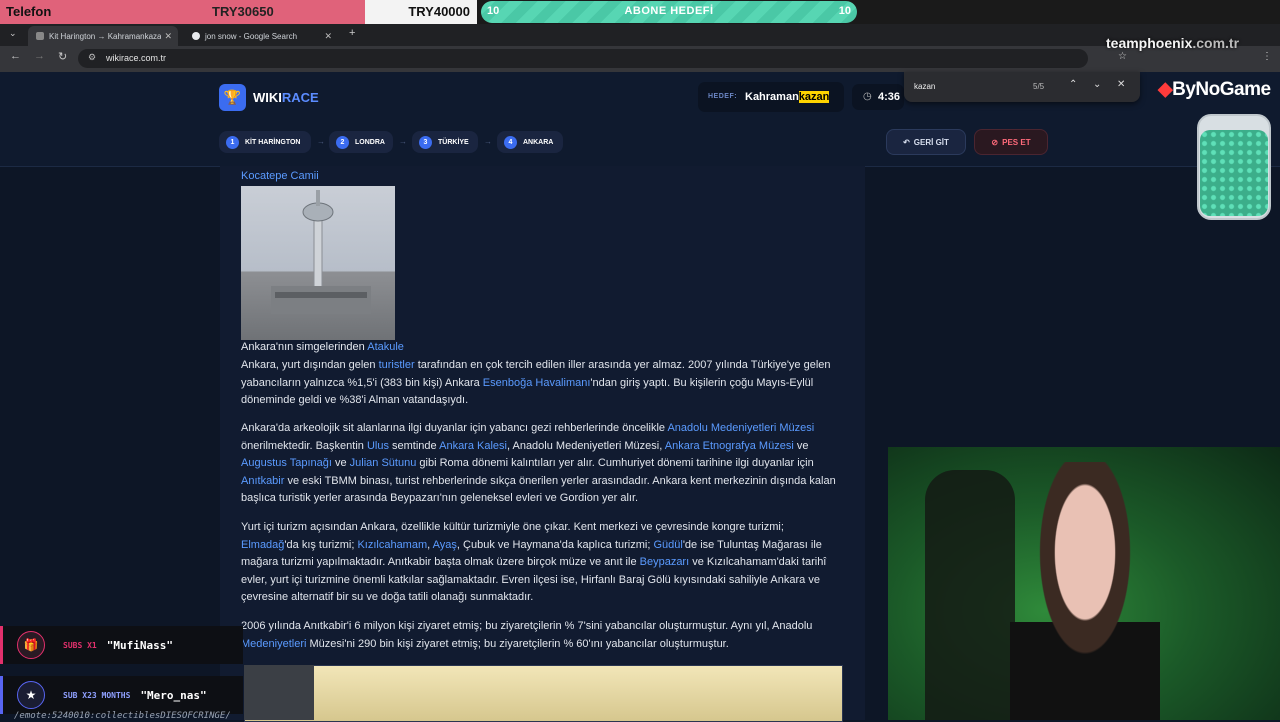  Describe the element at coordinates (924, 86) in the screenshot. I see `find-input: kazan` at that location.